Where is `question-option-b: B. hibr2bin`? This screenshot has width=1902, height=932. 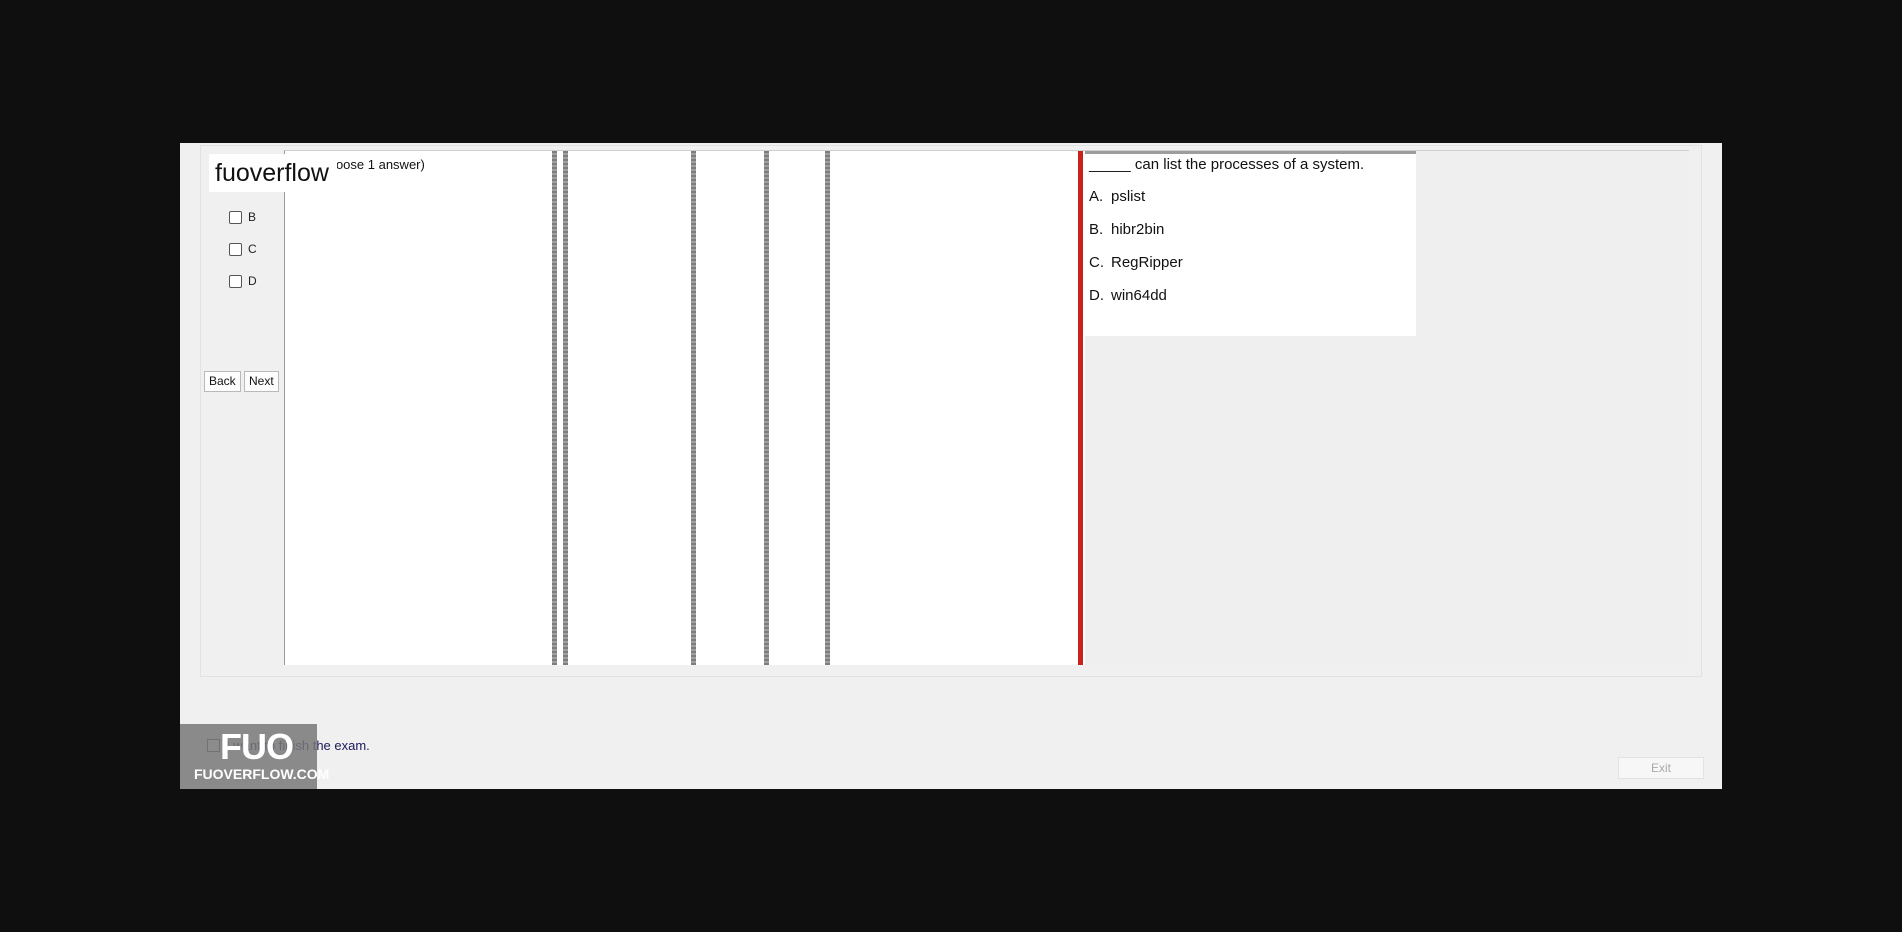
question-option-b: B. hibr2bin is located at coordinates (1126, 229).